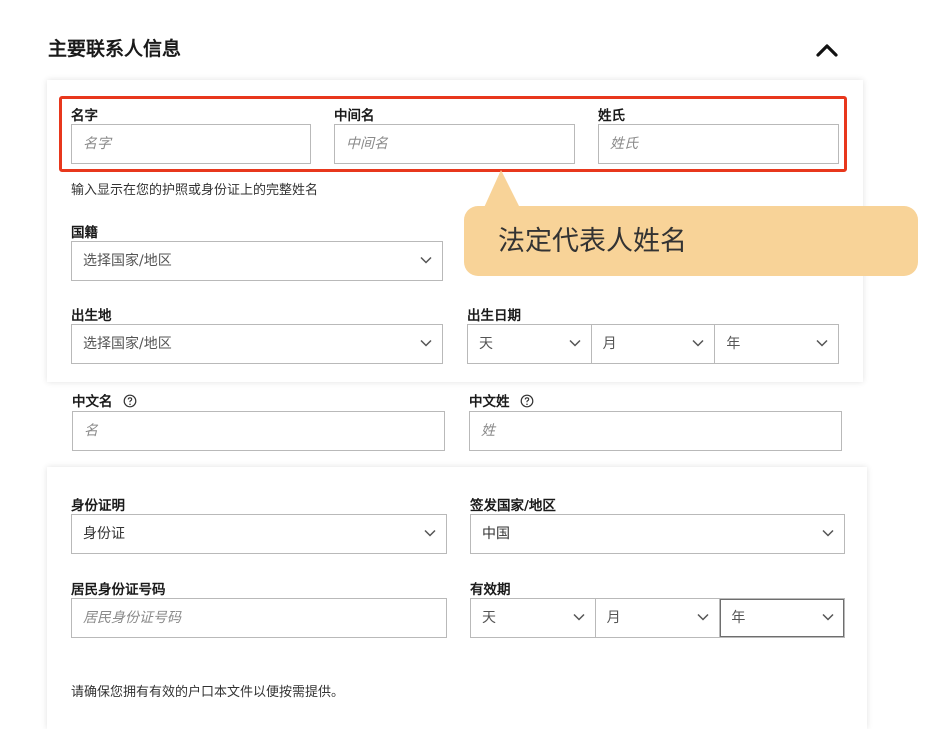 This screenshot has width=931, height=729. I want to click on name-fields-highlight, so click(453, 134).